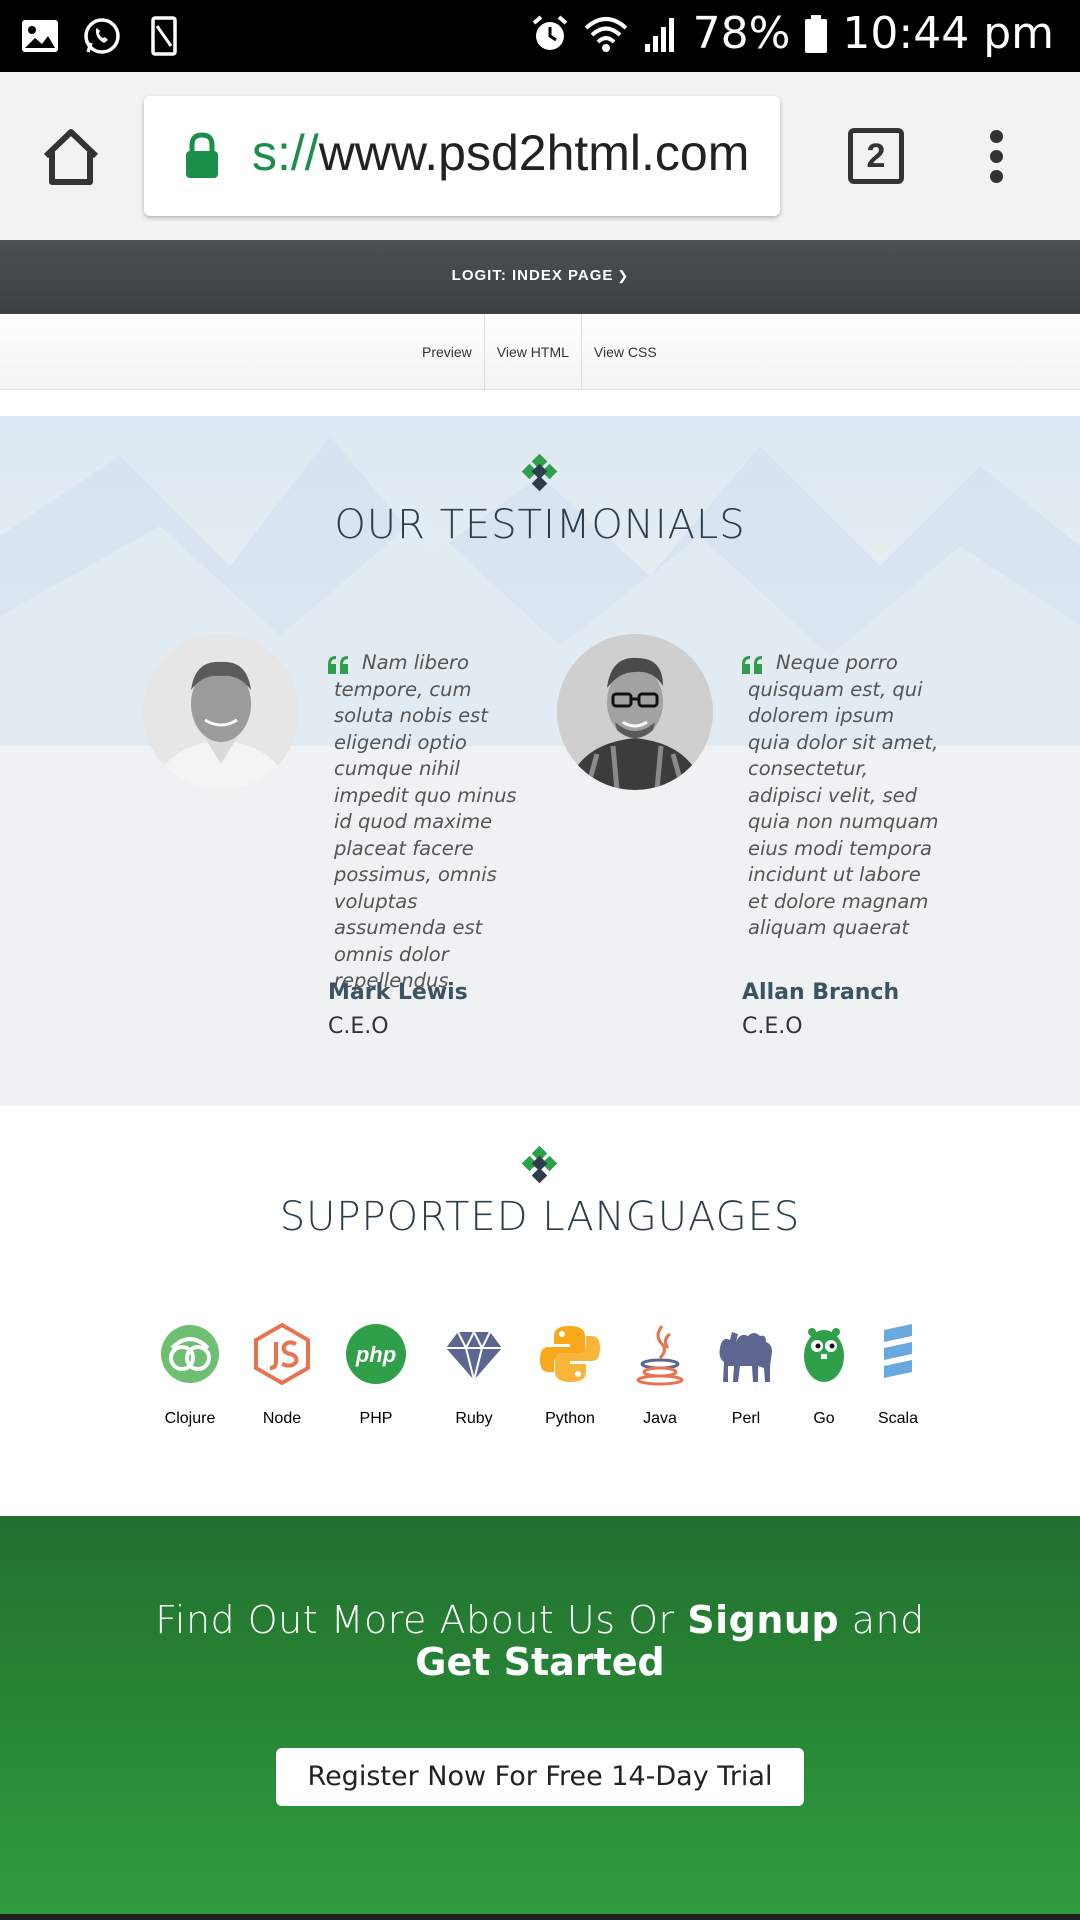 This screenshot has height=1920, width=1080. What do you see at coordinates (824, 1355) in the screenshot?
I see `go-icon` at bounding box center [824, 1355].